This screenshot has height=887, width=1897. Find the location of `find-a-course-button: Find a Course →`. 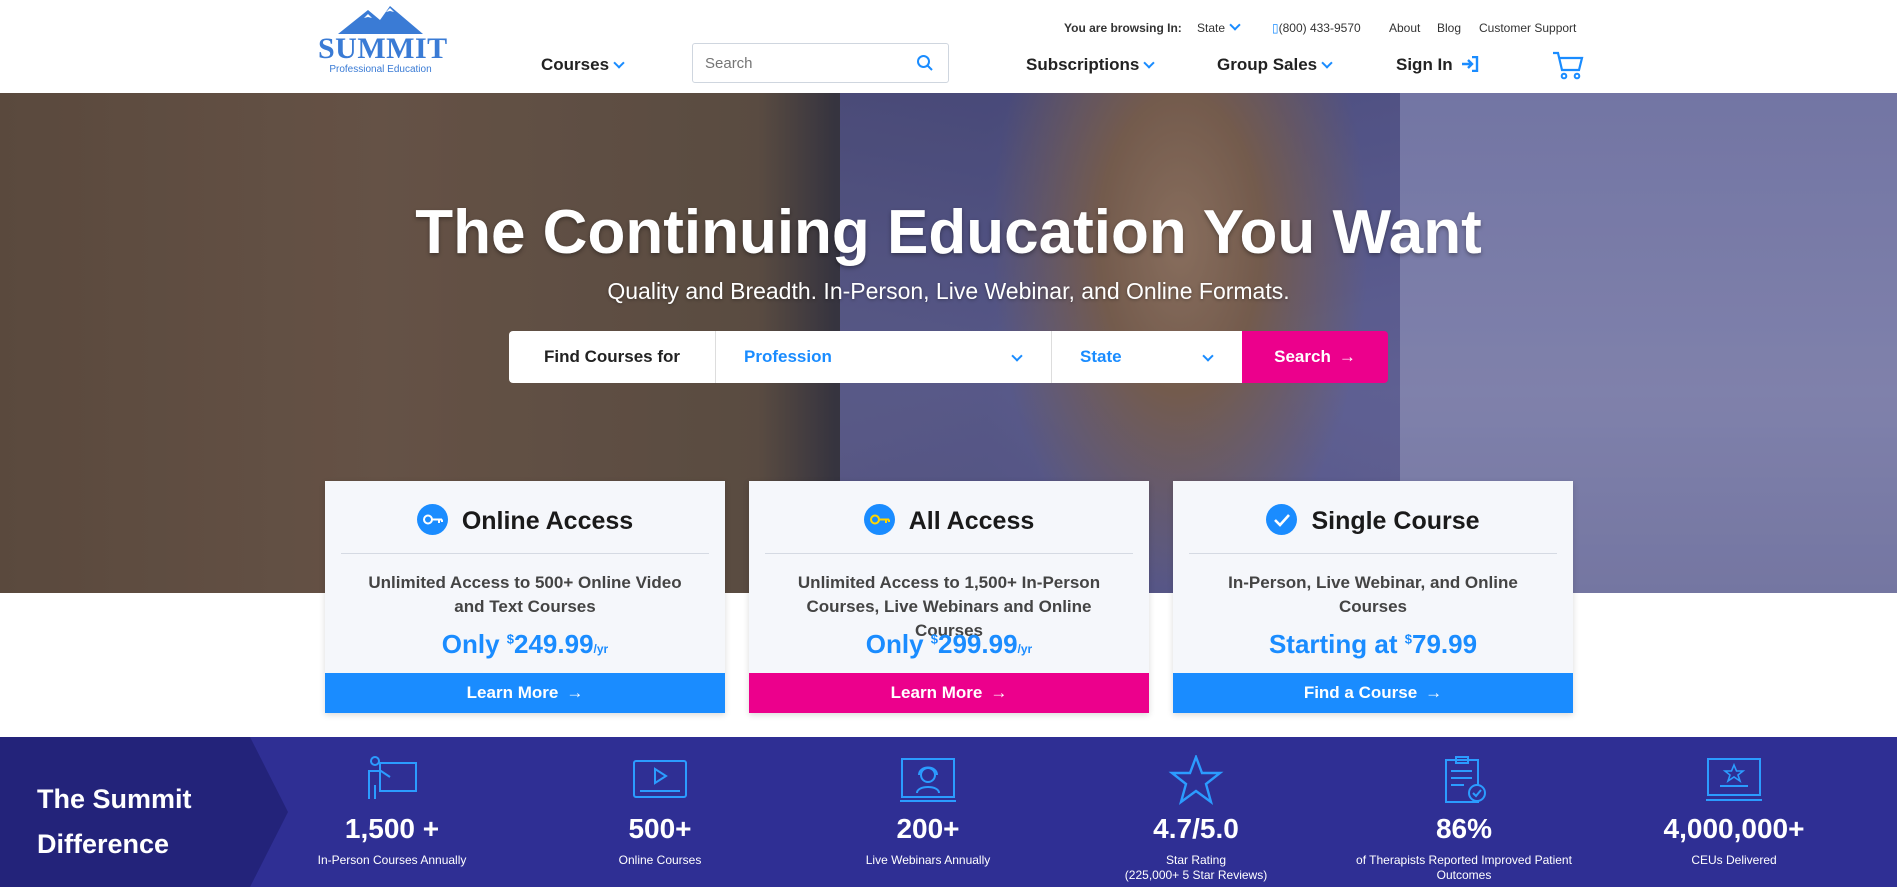

find-a-course-button: Find a Course → is located at coordinates (1373, 693).